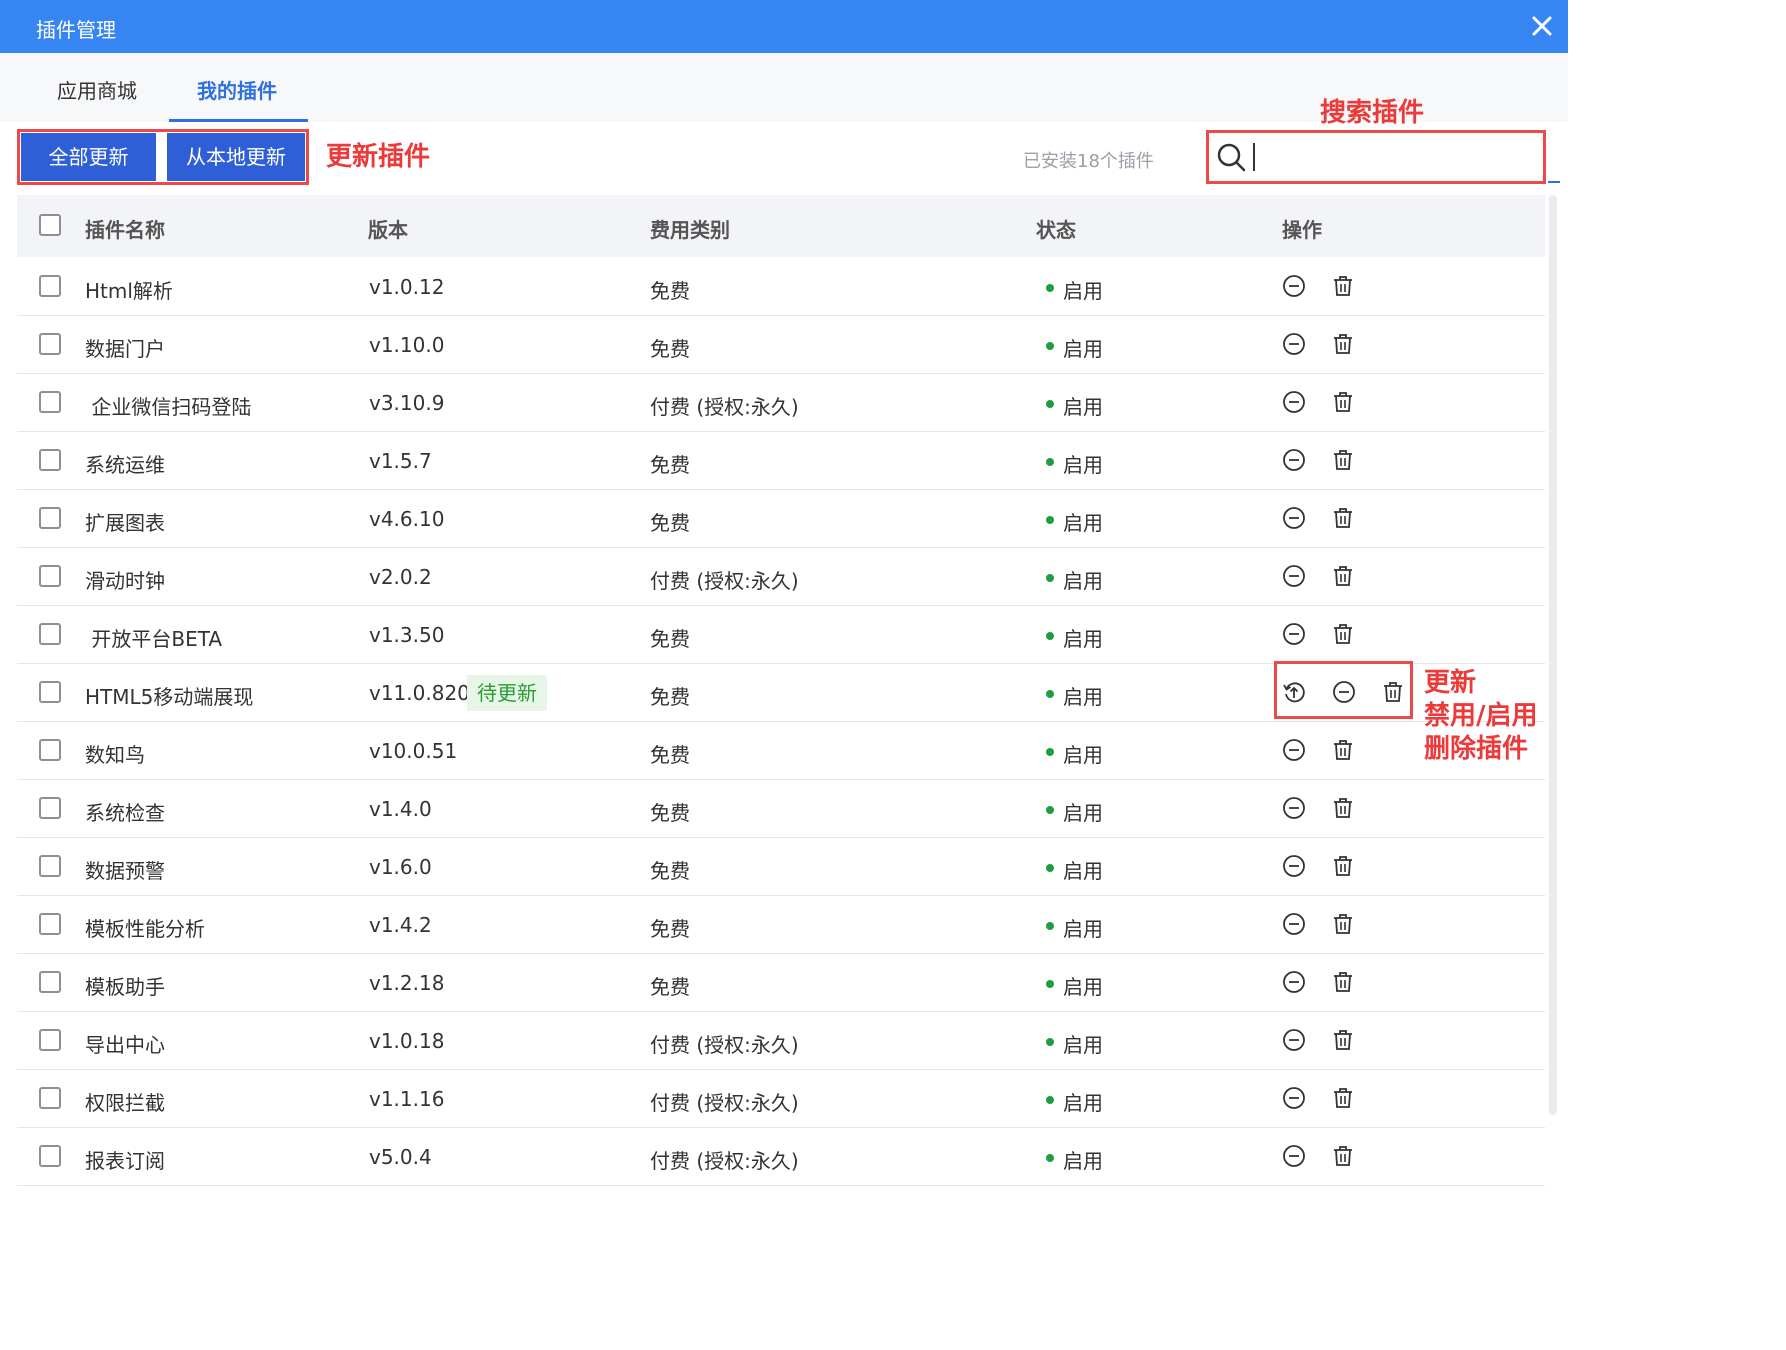  I want to click on installed-count: 已安装18个插件, so click(1088, 161).